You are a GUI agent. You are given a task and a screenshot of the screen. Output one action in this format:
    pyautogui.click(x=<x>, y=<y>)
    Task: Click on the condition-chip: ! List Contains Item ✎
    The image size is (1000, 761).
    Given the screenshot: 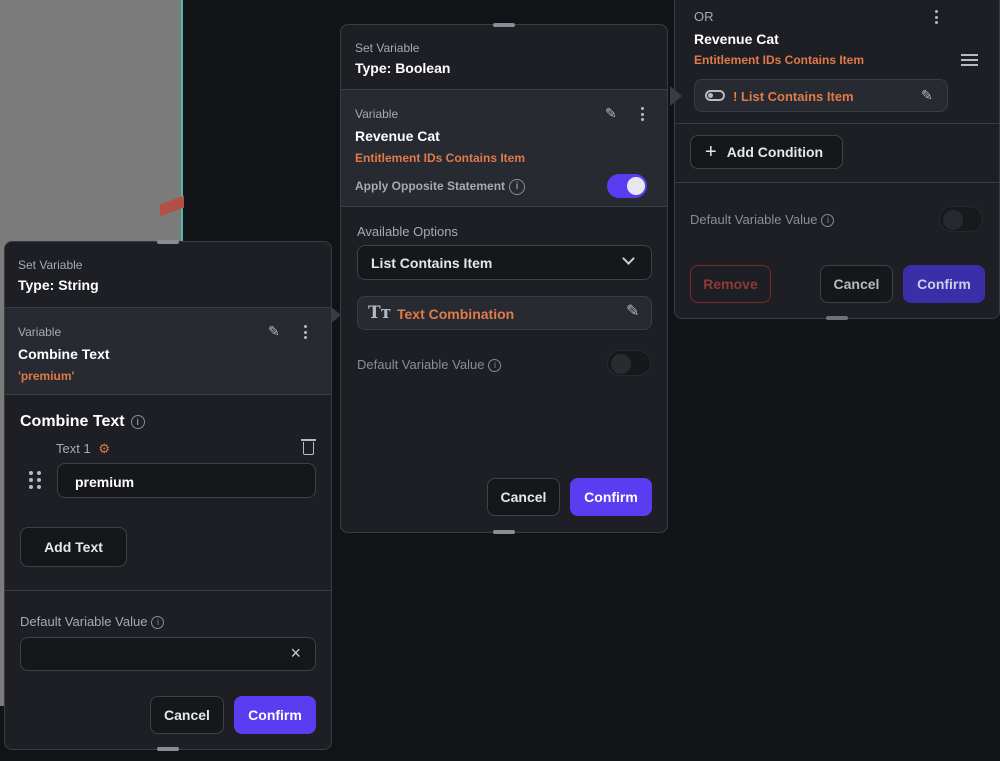 What is the action you would take?
    pyautogui.click(x=821, y=95)
    